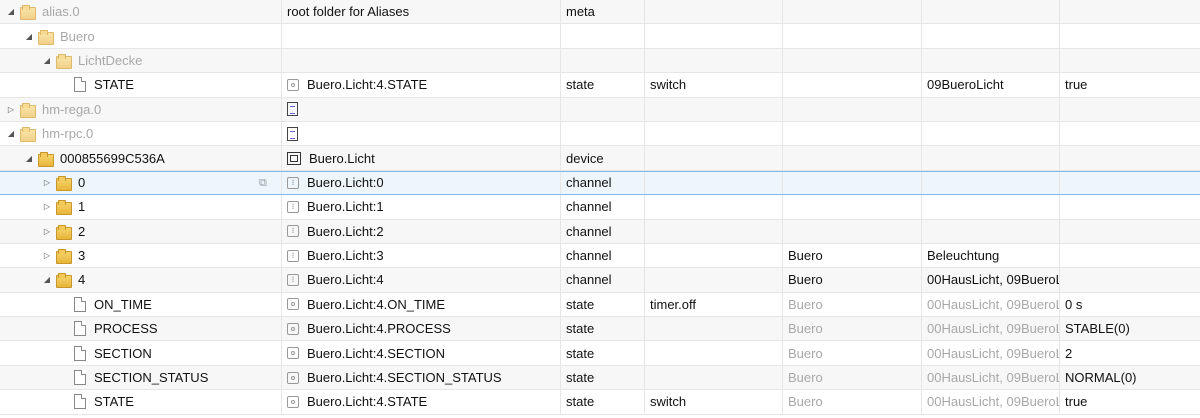 The image size is (1200, 418). What do you see at coordinates (141, 133) in the screenshot?
I see `id-cell: ◢ hm-rpc.0` at bounding box center [141, 133].